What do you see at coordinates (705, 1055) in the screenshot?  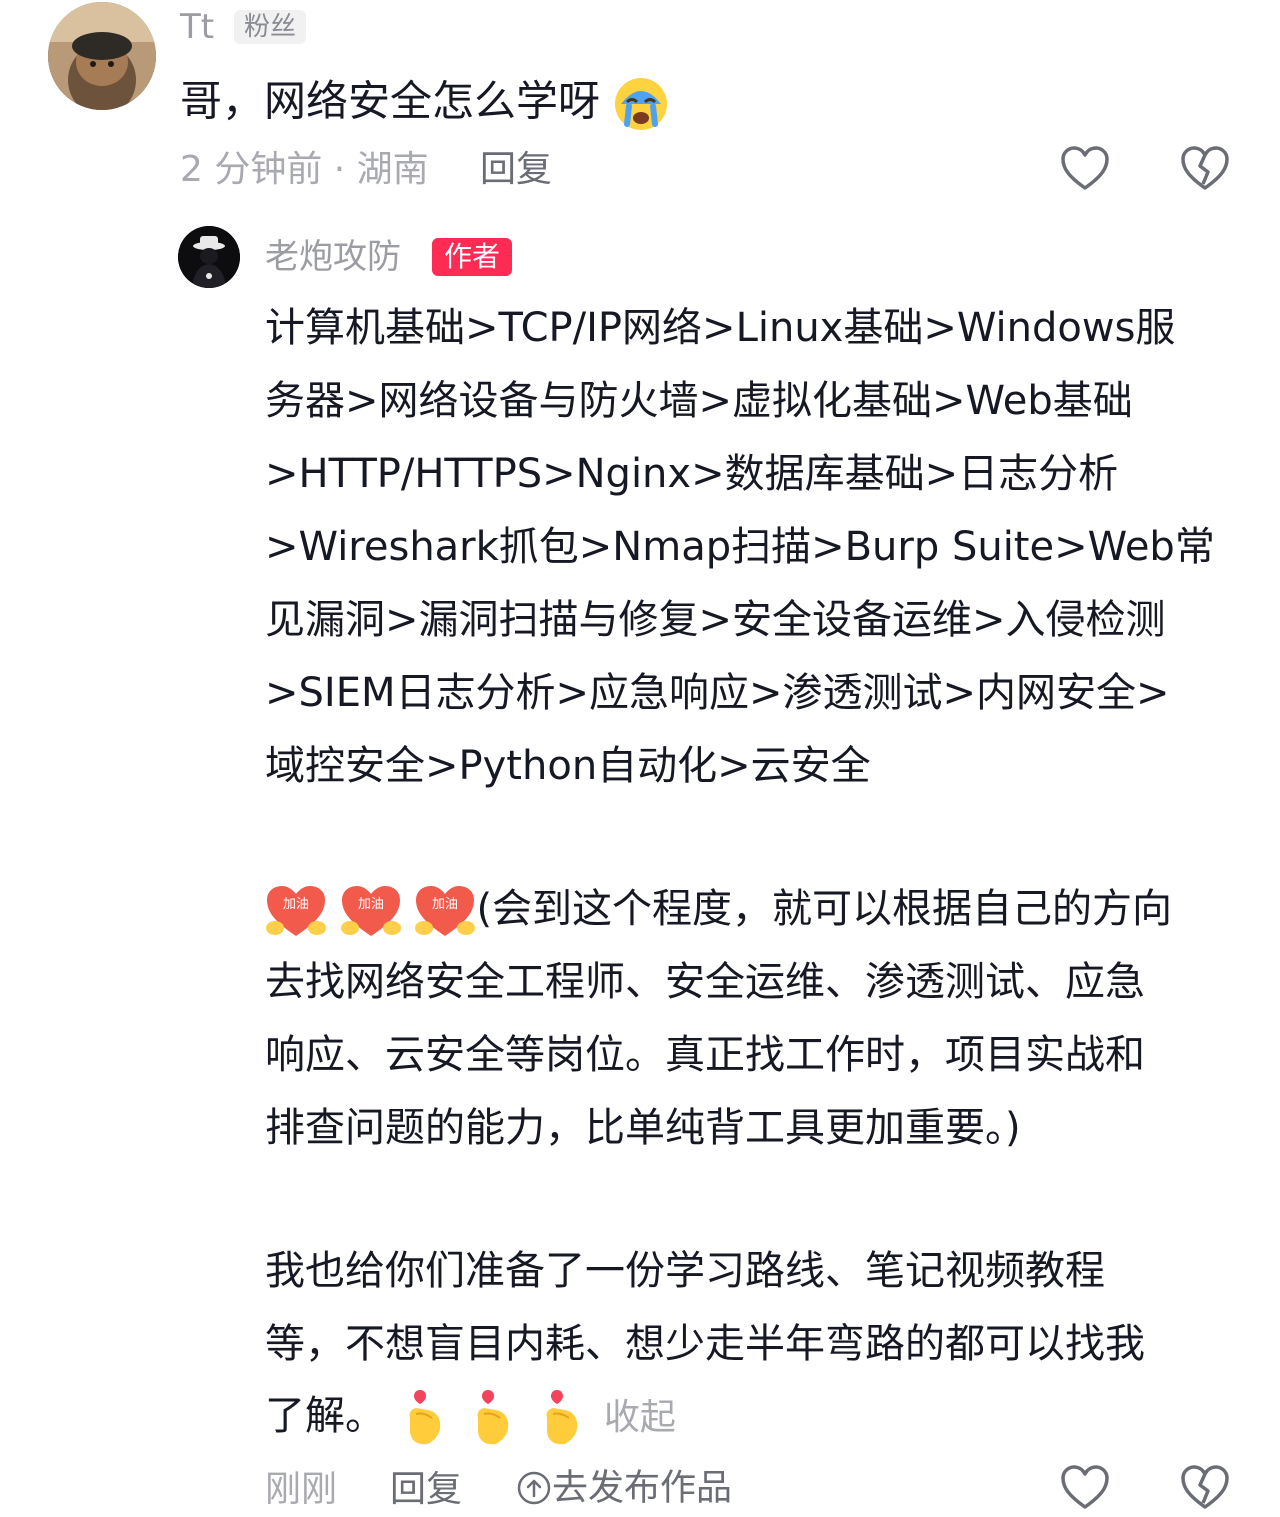 I see `reply-line: 响应、云安全等岗位。真正找工作时，项目实战和` at bounding box center [705, 1055].